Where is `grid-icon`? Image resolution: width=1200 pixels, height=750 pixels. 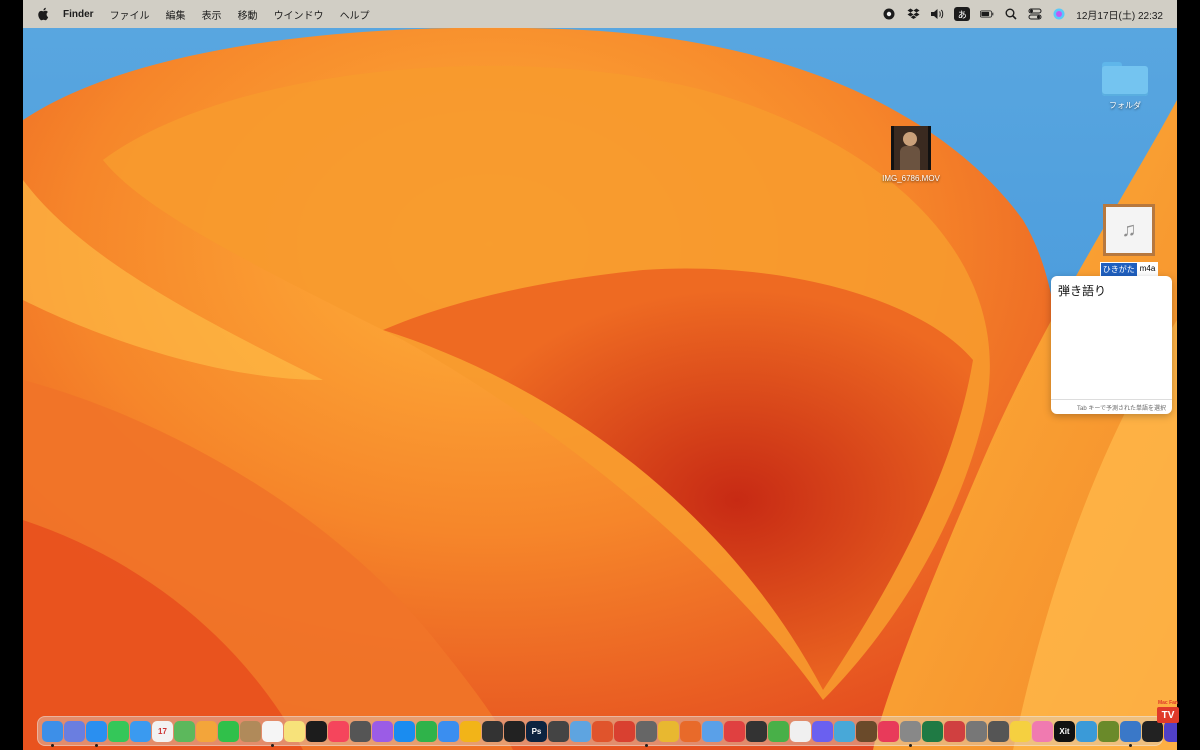
grid-icon is located at coordinates (1042, 731).